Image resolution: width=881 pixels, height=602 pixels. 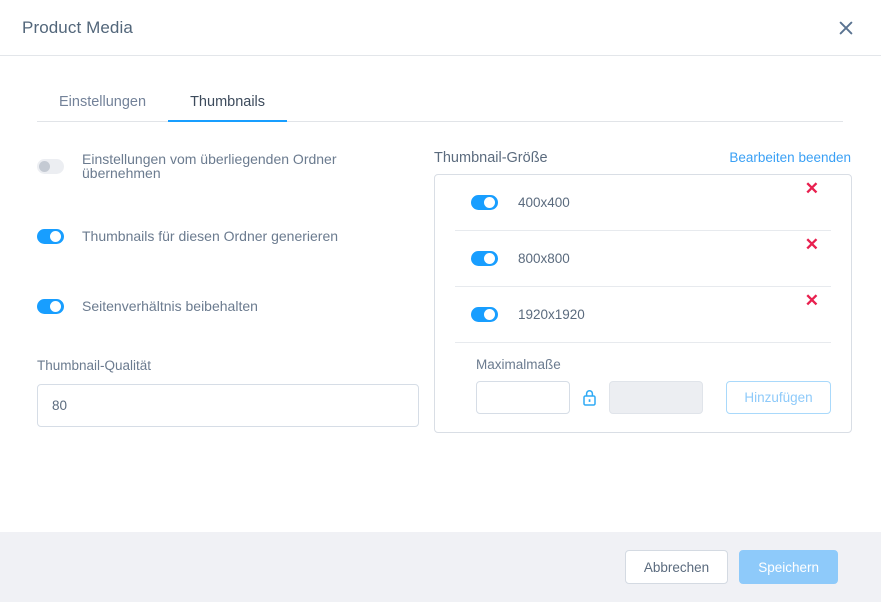 What do you see at coordinates (523, 397) in the screenshot?
I see `max-width-input` at bounding box center [523, 397].